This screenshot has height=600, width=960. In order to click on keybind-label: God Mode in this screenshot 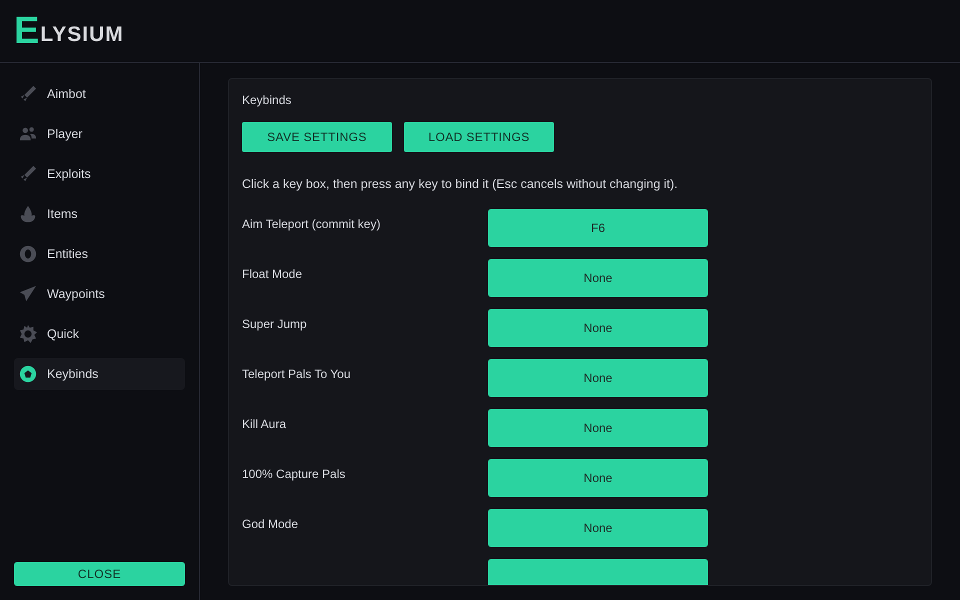, I will do `click(271, 525)`.